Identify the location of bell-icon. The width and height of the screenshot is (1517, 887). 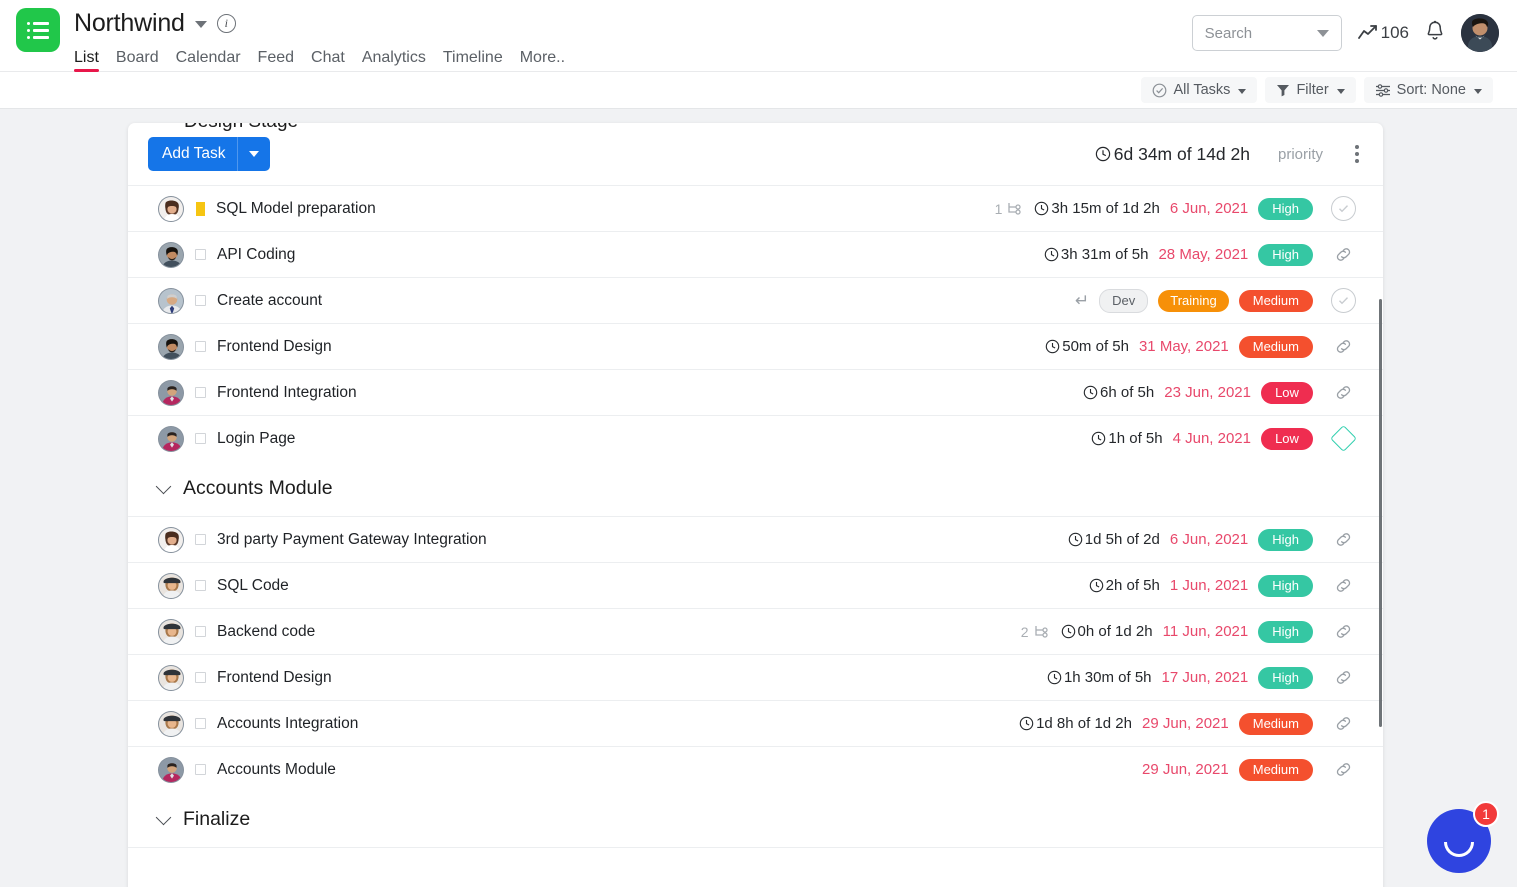
(1435, 33).